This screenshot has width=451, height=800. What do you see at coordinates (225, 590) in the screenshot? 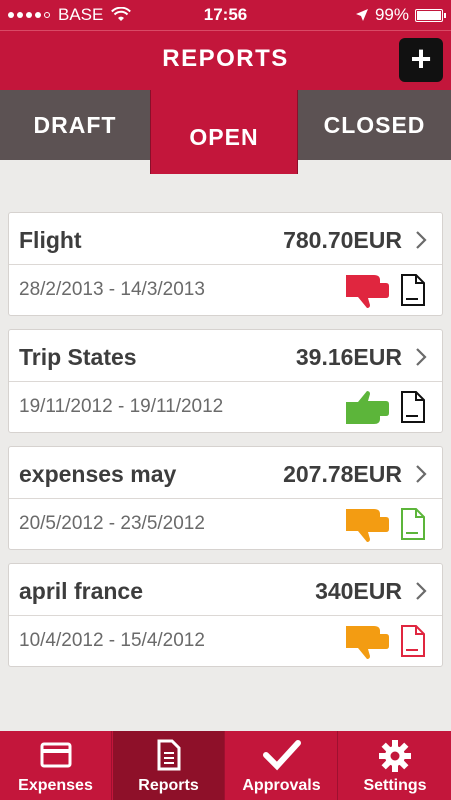
I see `report-header-row: april france 340EUR` at bounding box center [225, 590].